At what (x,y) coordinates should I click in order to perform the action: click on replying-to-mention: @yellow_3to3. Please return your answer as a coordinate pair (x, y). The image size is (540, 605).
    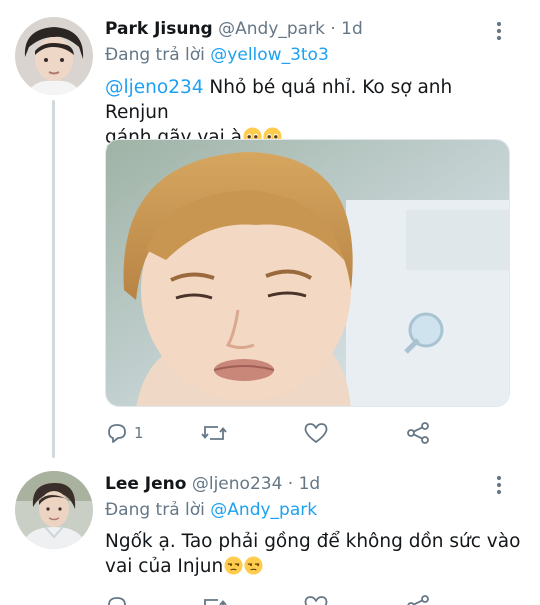
    Looking at the image, I should click on (269, 55).